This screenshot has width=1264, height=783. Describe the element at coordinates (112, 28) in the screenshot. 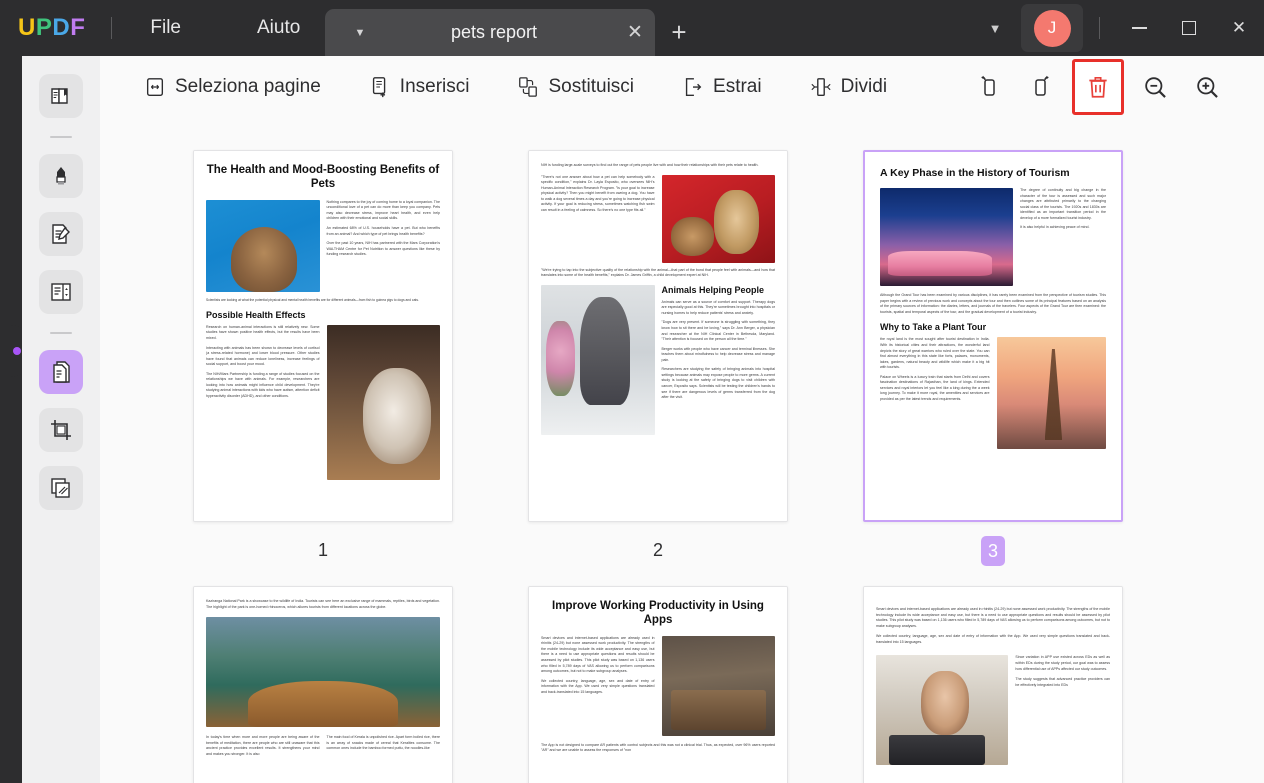

I see `logo-divider` at that location.